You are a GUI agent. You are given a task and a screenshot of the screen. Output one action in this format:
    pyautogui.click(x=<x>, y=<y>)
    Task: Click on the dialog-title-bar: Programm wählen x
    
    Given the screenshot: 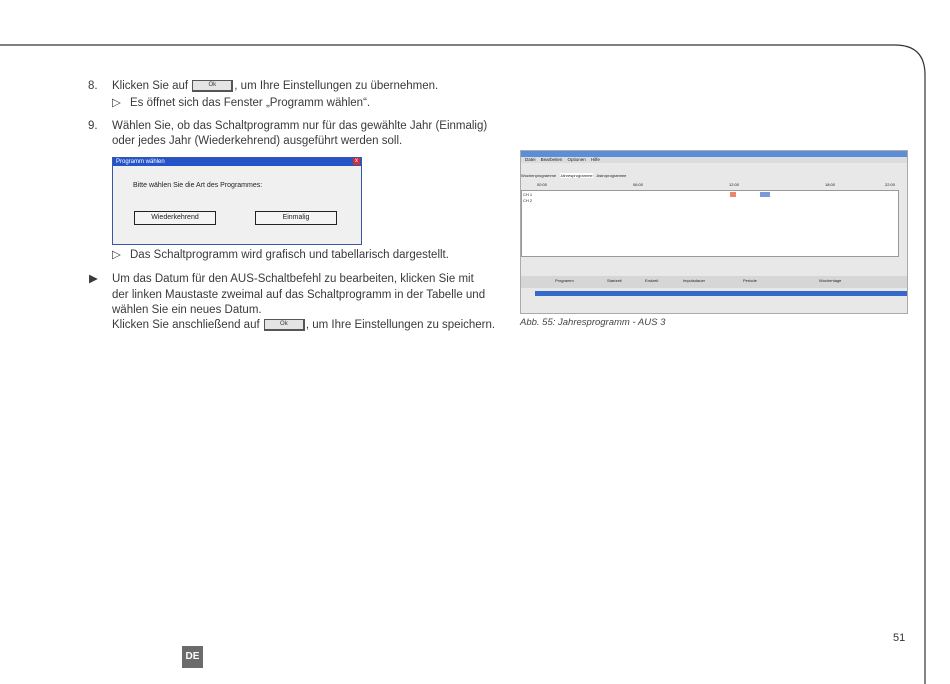 What is the action you would take?
    pyautogui.click(x=237, y=162)
    